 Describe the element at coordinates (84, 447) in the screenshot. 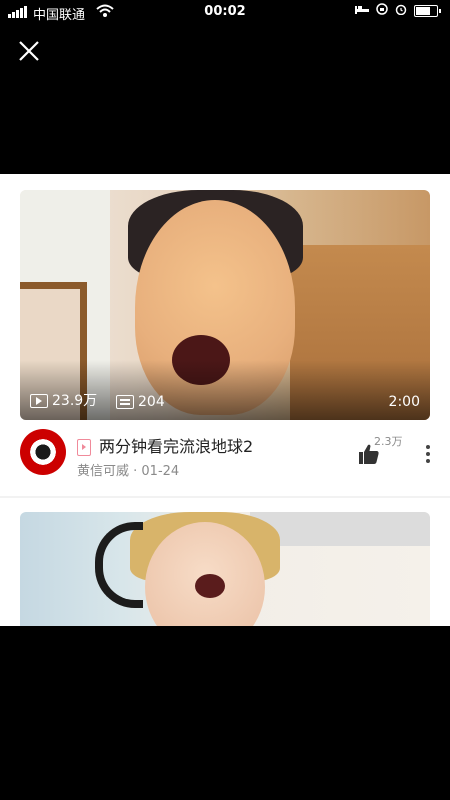

I see `video-tag-icon` at that location.